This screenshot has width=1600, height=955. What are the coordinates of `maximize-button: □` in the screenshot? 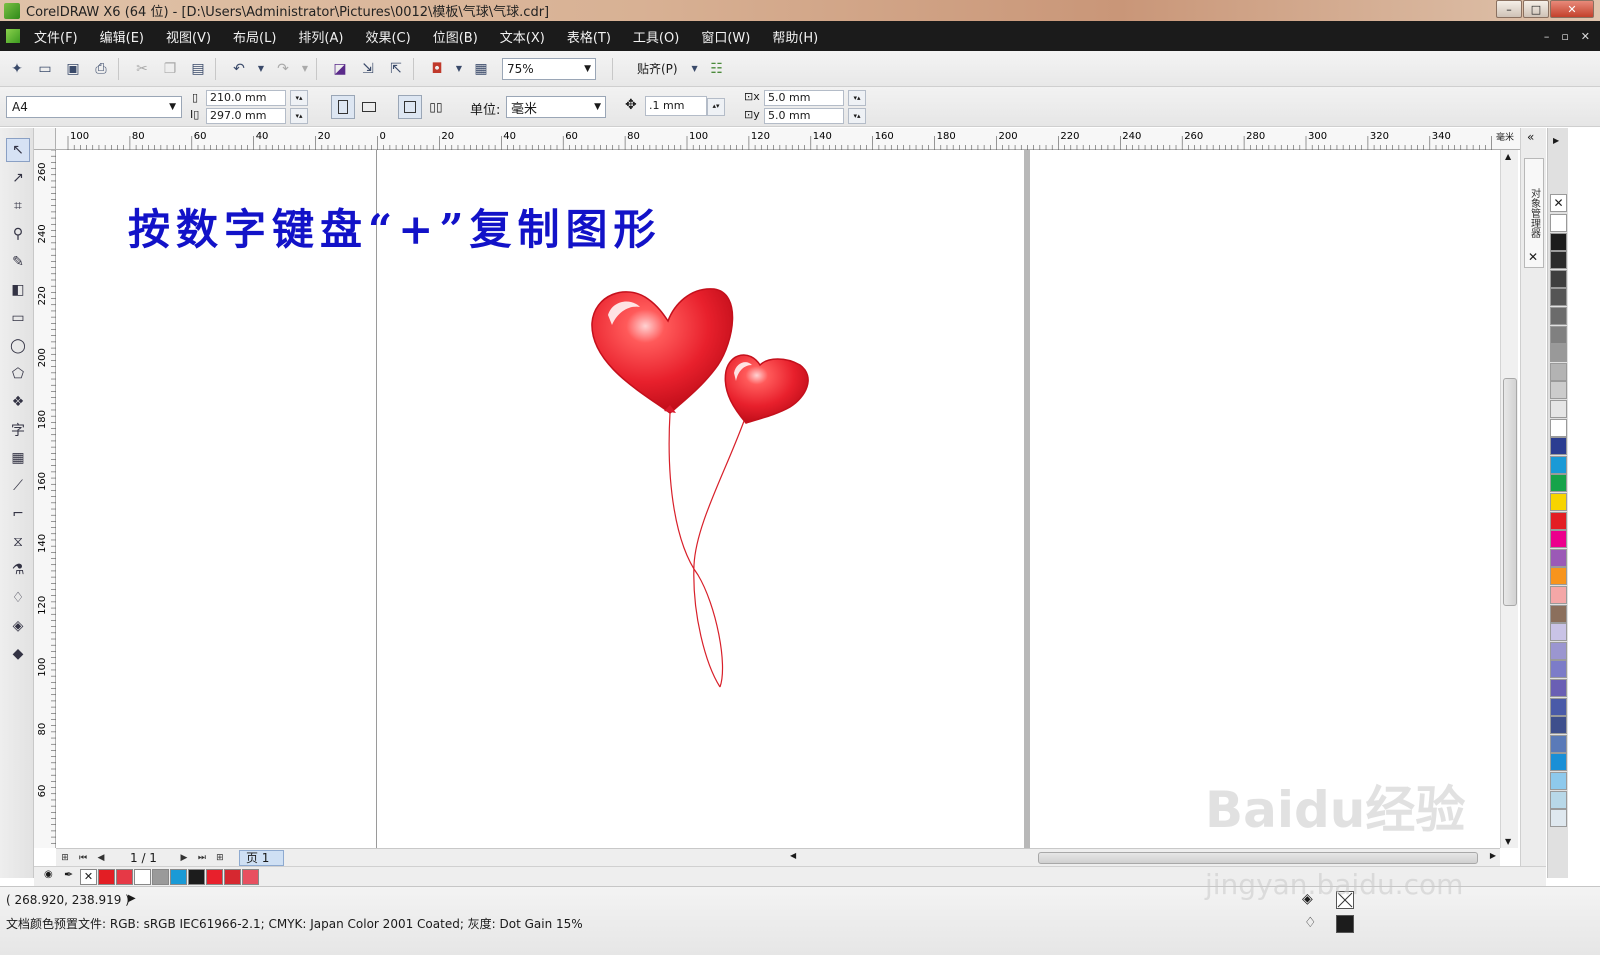 It's located at (1536, 9).